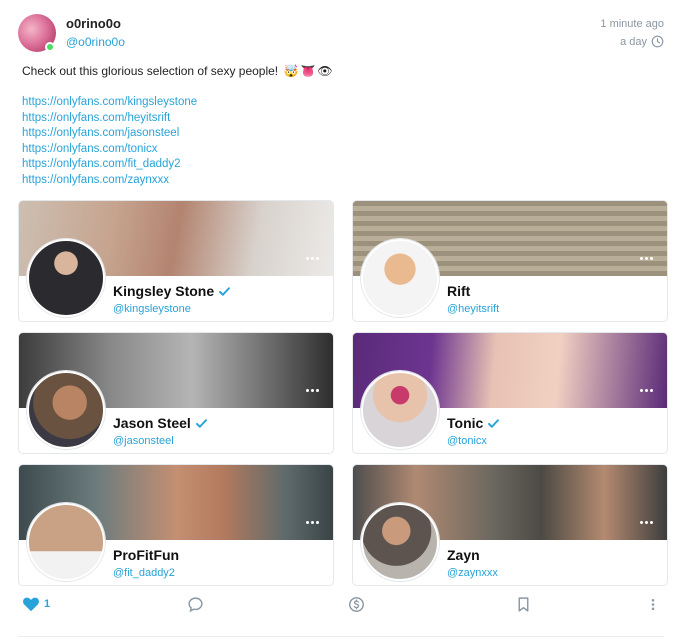  Describe the element at coordinates (143, 441) in the screenshot. I see `profile-handle: @jasonsteel` at that location.